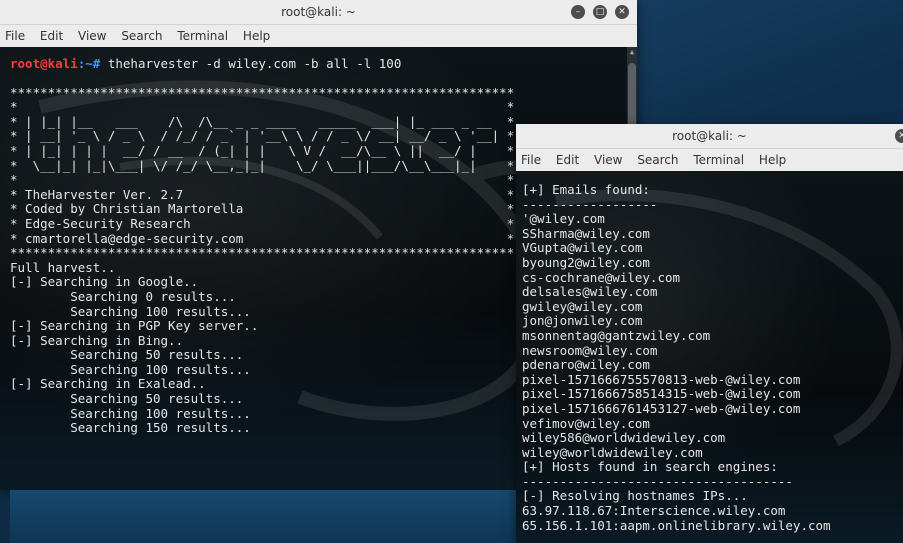 The height and width of the screenshot is (543, 903). What do you see at coordinates (612, 452) in the screenshot?
I see `result-line: wiley@worldwidewiley.com` at bounding box center [612, 452].